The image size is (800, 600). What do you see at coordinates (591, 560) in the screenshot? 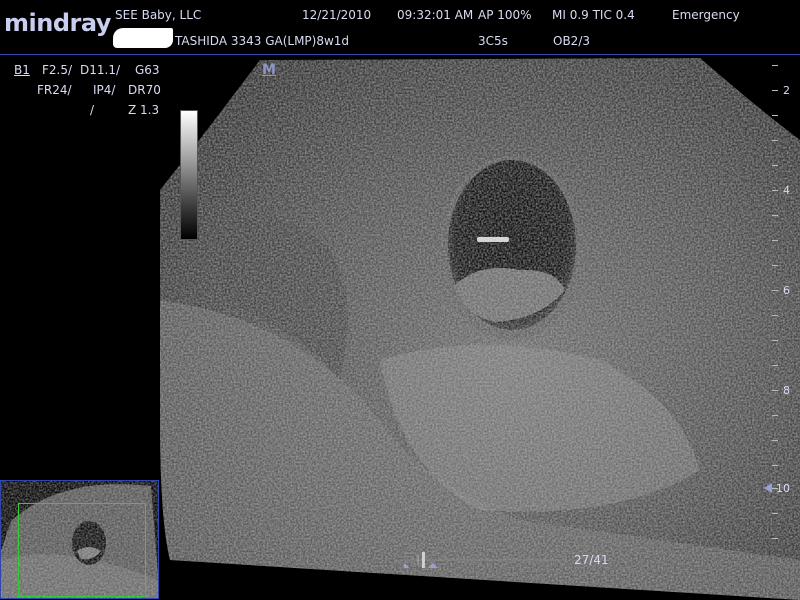
I see `cine-frame-counter: 27/41` at bounding box center [591, 560].